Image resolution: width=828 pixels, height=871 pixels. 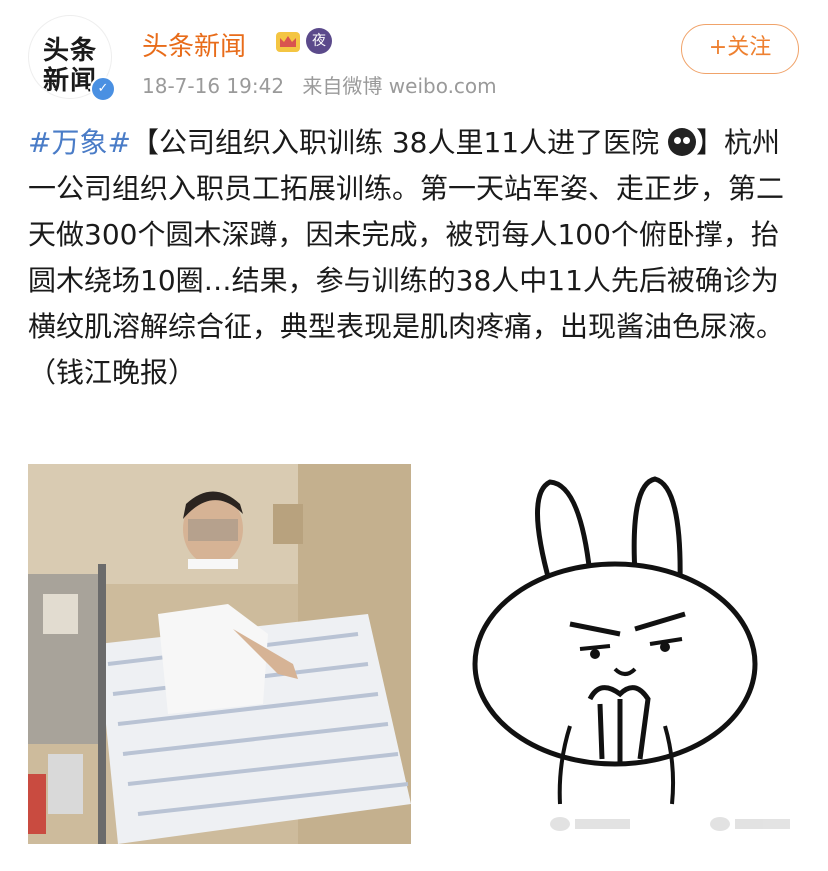 What do you see at coordinates (103, 89) in the screenshot?
I see `verified-icon: ✓` at bounding box center [103, 89].